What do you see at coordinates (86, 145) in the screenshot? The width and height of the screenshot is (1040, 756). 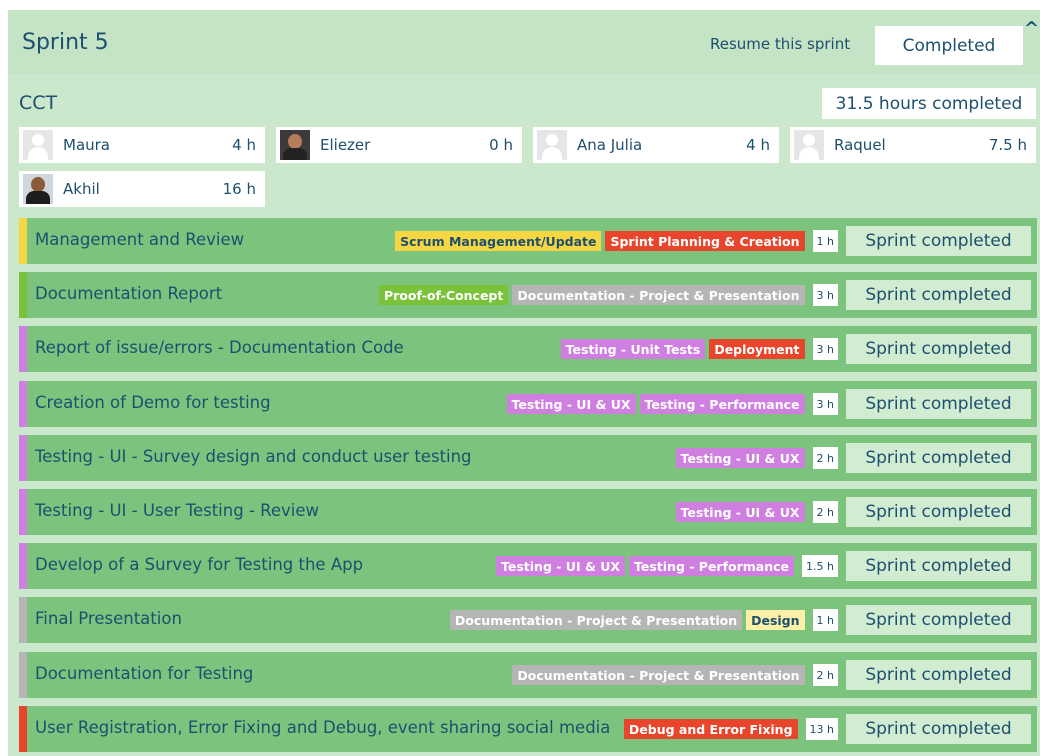 I see `member-name: Maura` at bounding box center [86, 145].